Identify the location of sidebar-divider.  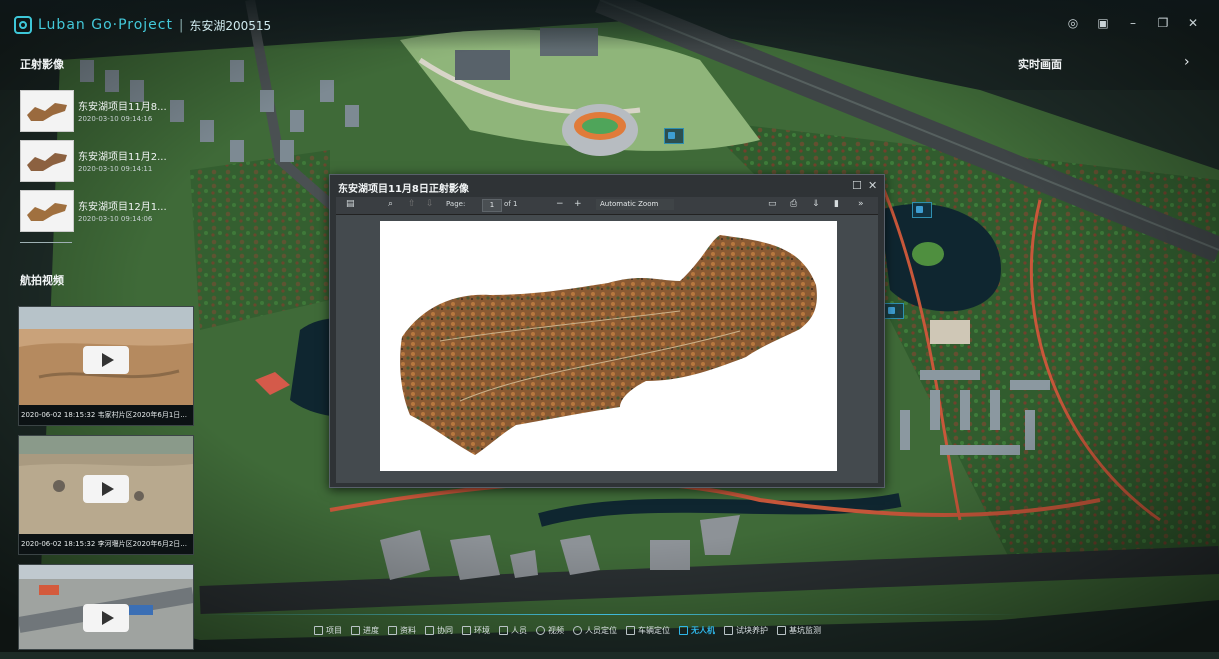
(46, 242).